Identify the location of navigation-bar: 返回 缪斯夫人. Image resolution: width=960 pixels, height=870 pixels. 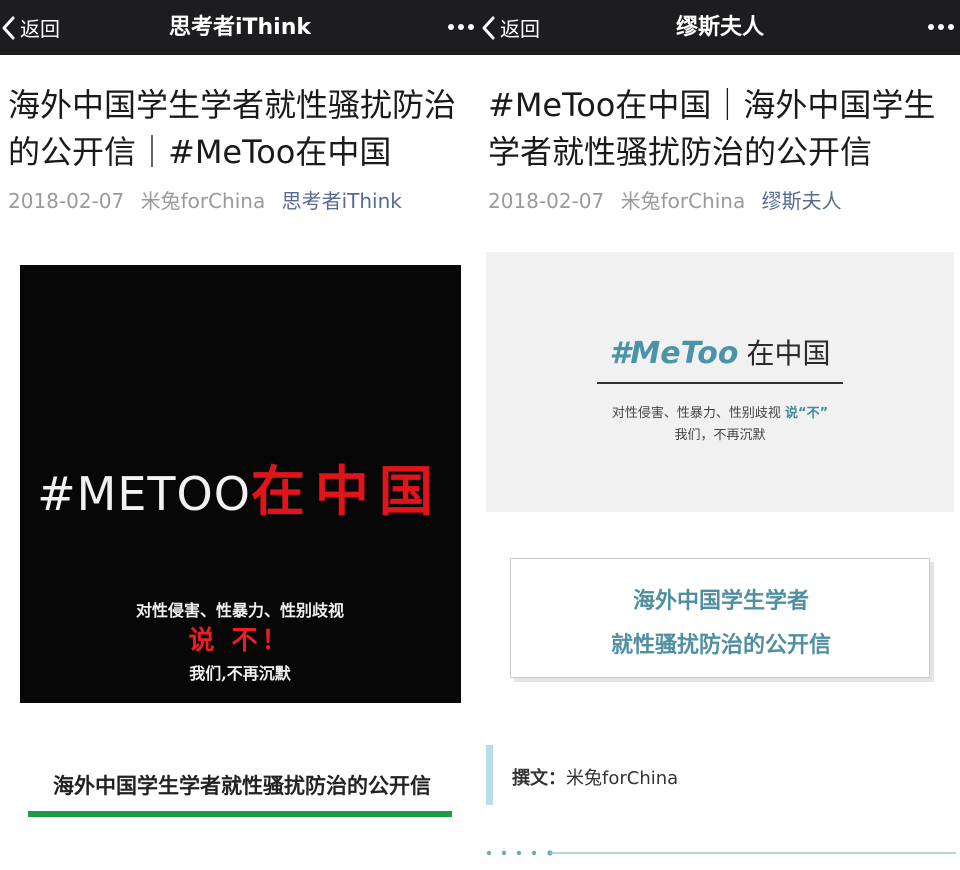
(720, 27).